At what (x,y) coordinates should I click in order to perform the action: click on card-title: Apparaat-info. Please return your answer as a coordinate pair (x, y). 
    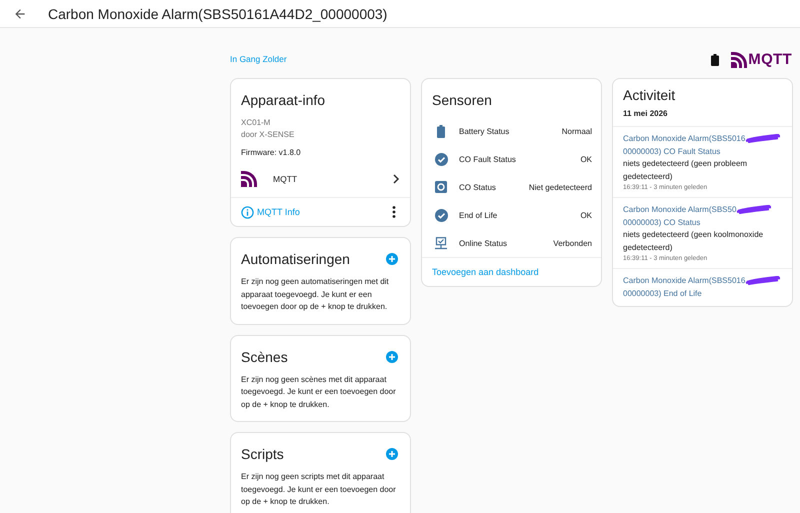
    Looking at the image, I should click on (283, 100).